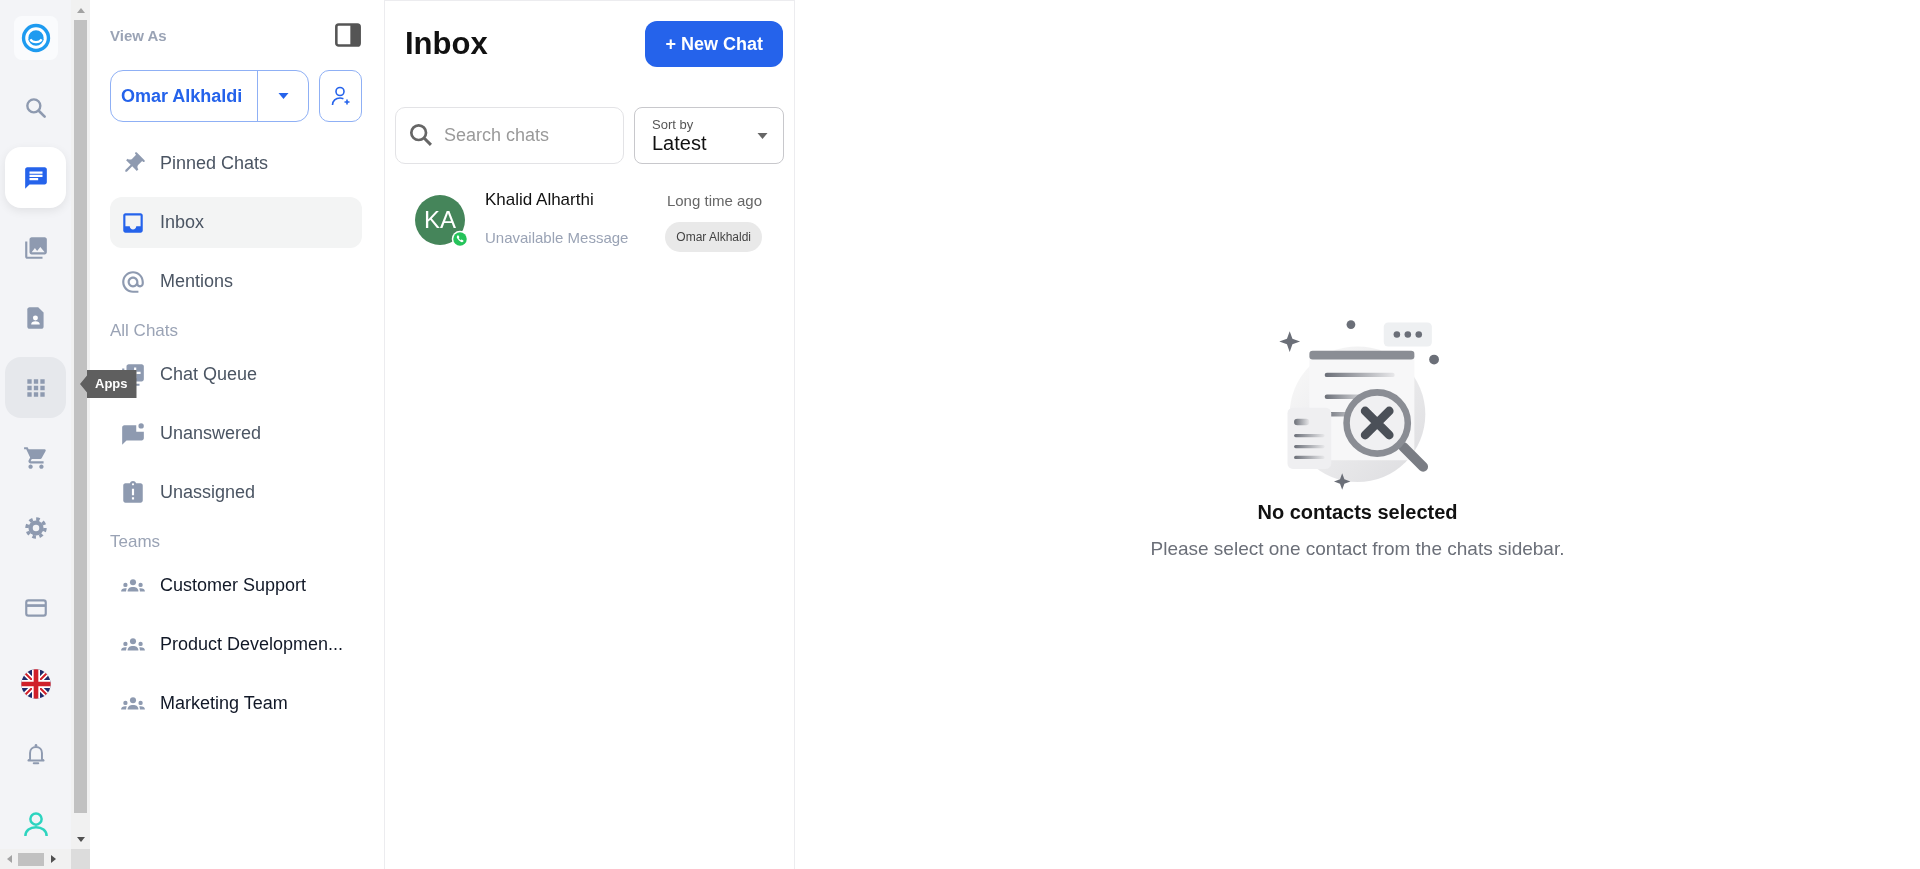  I want to click on page-title: Inbox, so click(446, 44).